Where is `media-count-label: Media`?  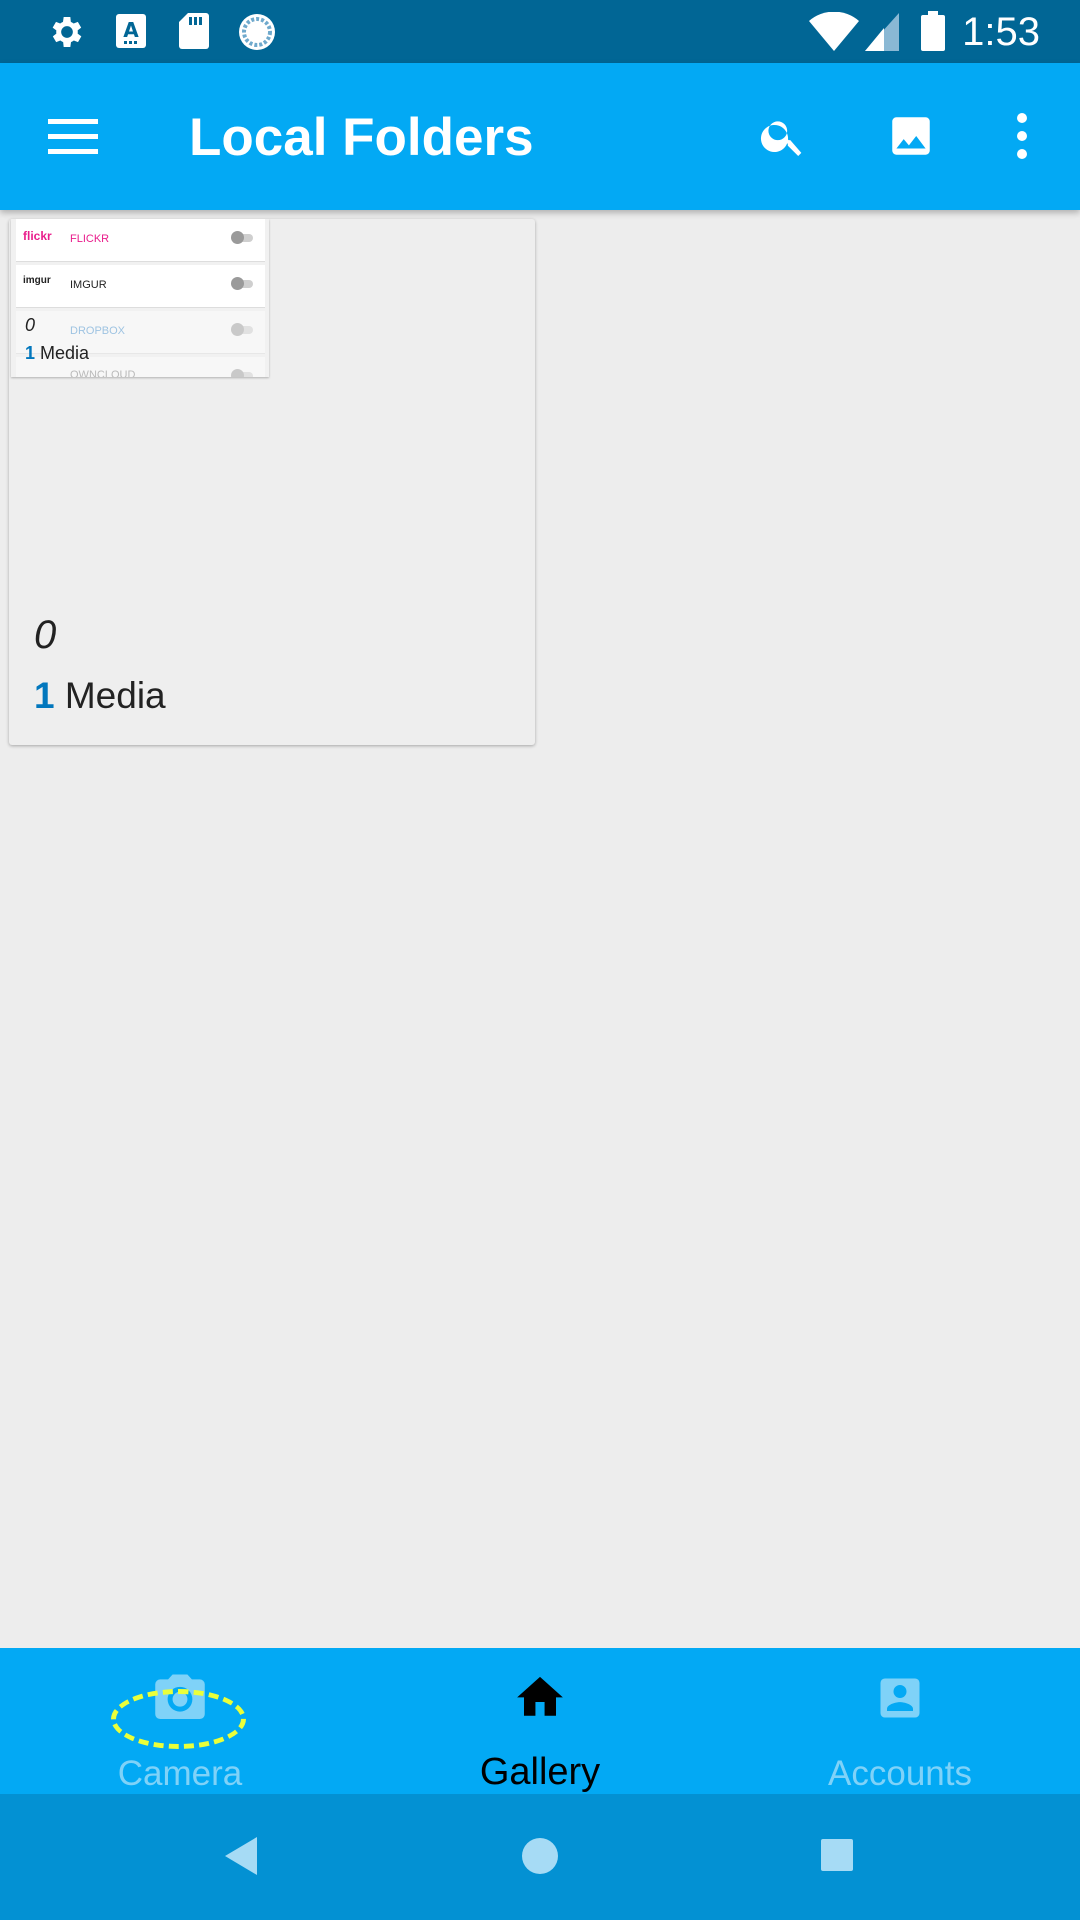
media-count-label: Media is located at coordinates (115, 695).